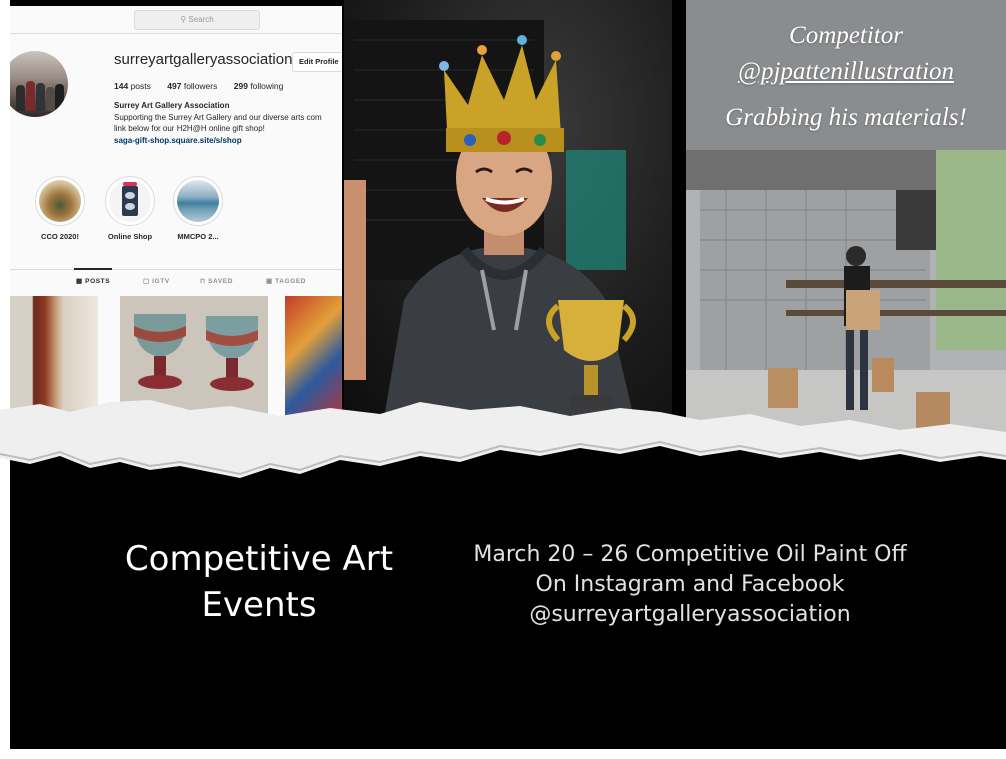  Describe the element at coordinates (178, 140) in the screenshot. I see `profile-website-link: saga-gift-shop.square.site/s/shop` at that location.